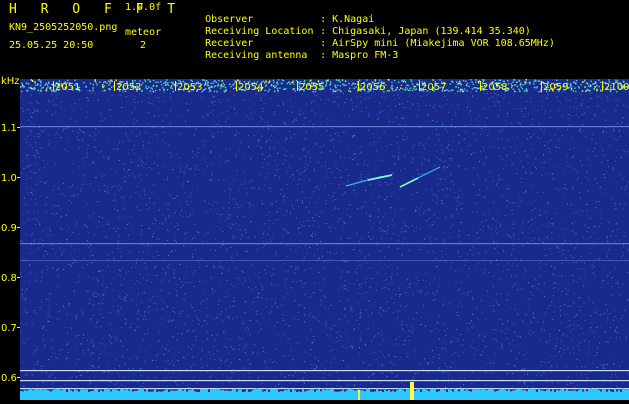 The height and width of the screenshot is (404, 629). I want to click on frequency-tick-label: 1.1, so click(9, 128).